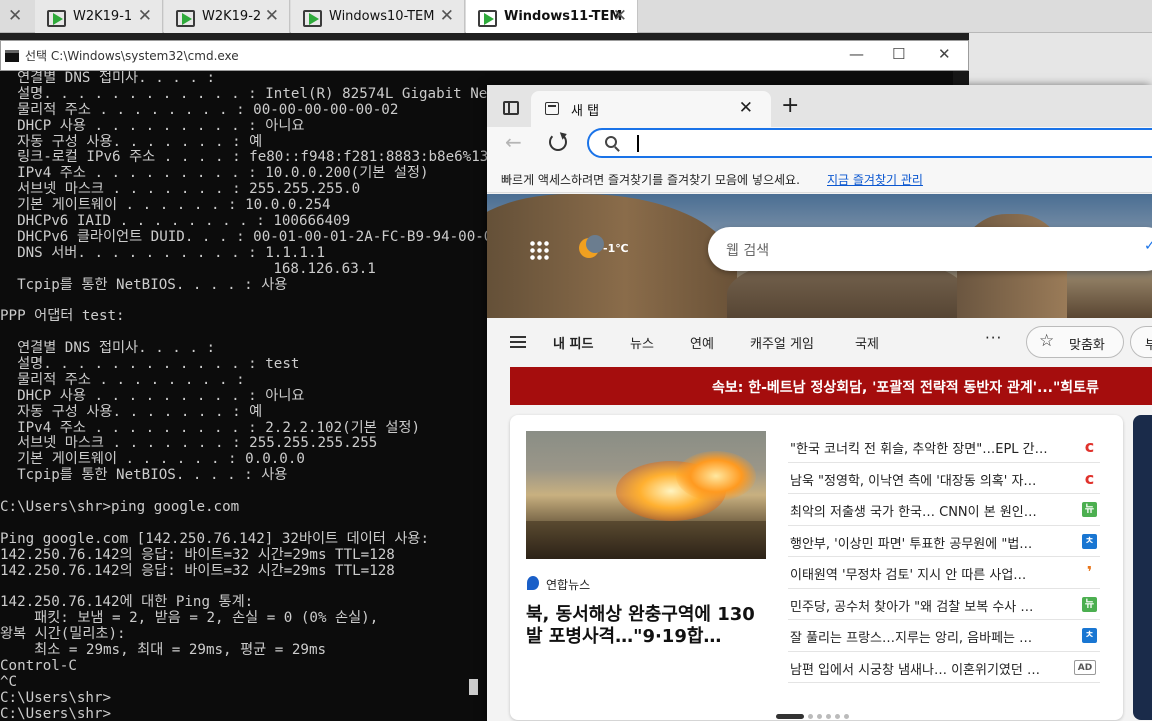 This screenshot has width=1152, height=721. I want to click on new-tab-icon, so click(552, 108).